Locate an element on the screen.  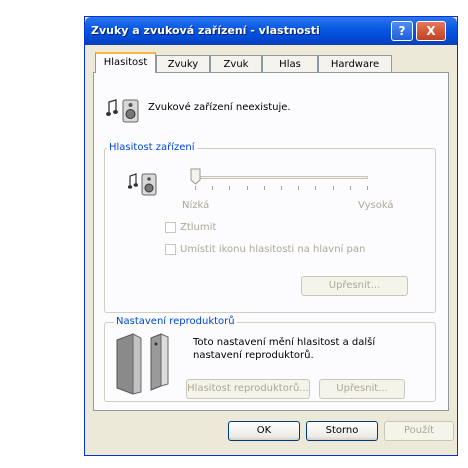
ok-button: OK is located at coordinates (264, 431).